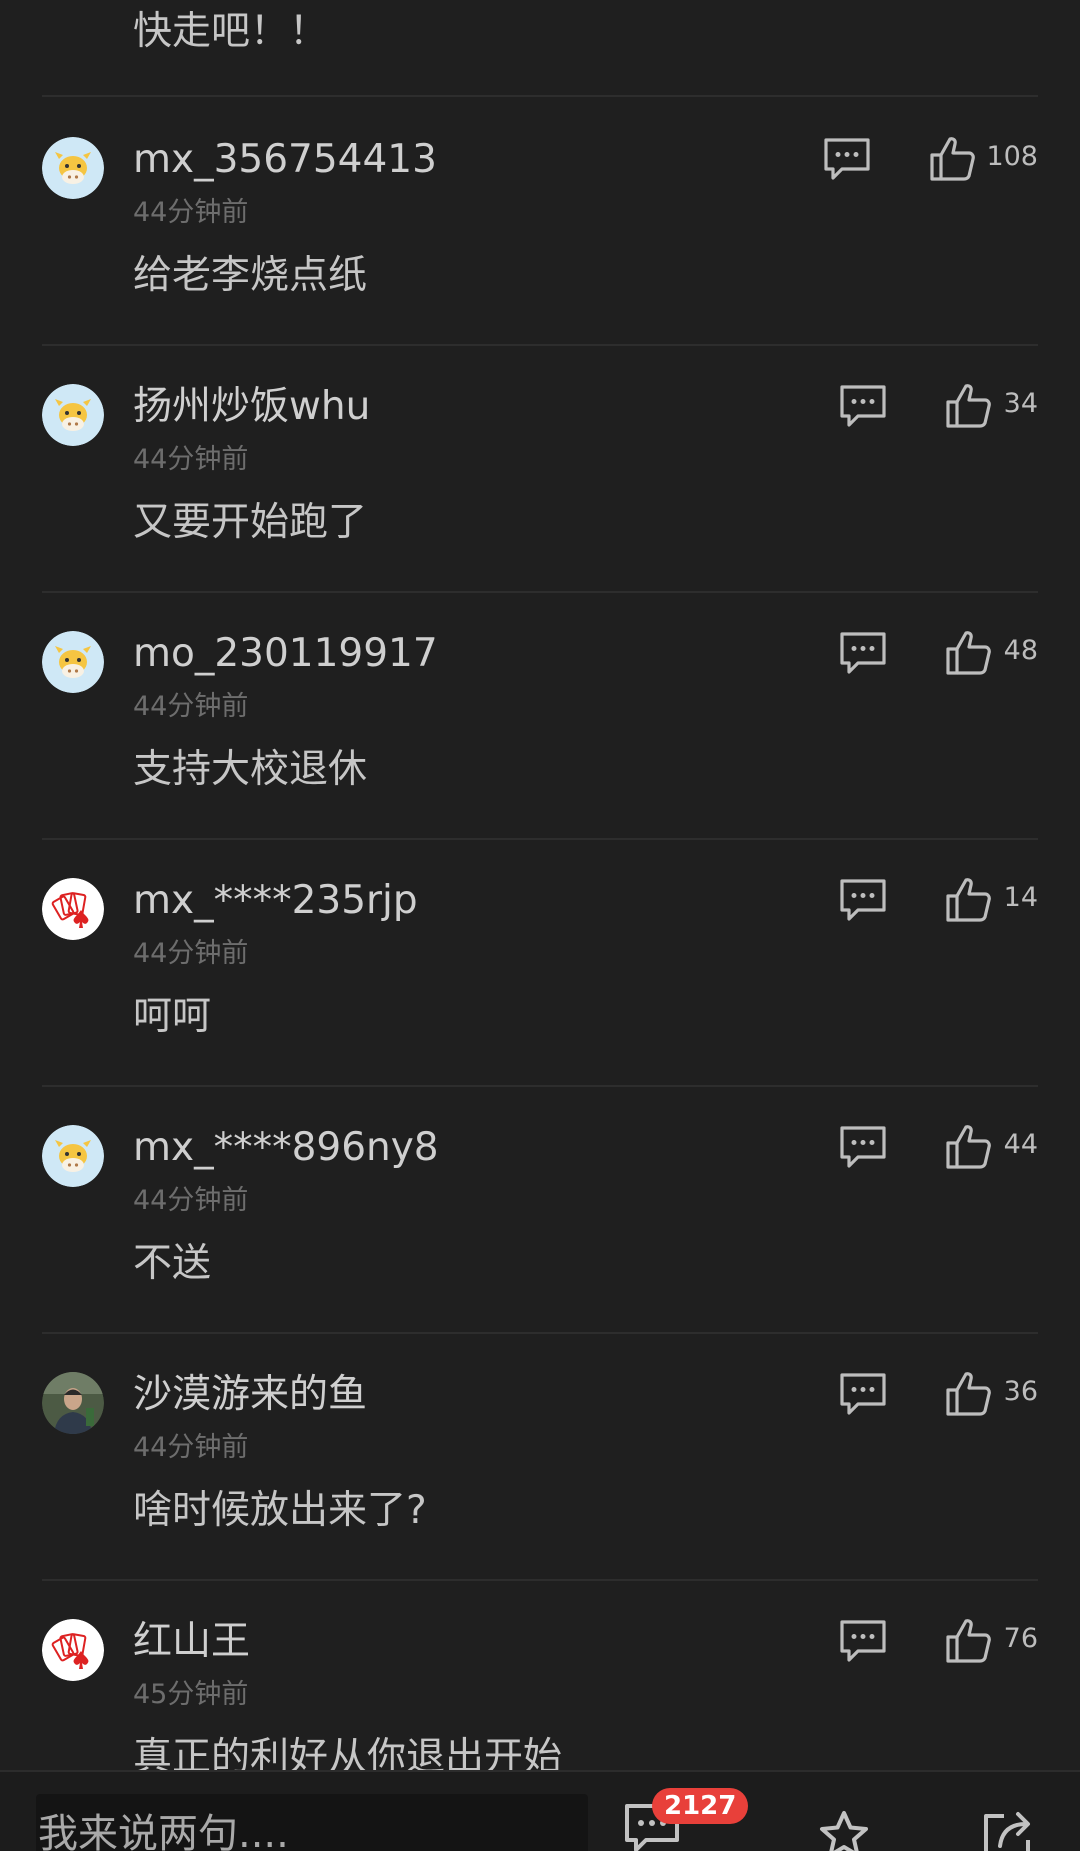 This screenshot has width=1080, height=1851. What do you see at coordinates (700, 1806) in the screenshot?
I see `comment-count-badge: 2127` at bounding box center [700, 1806].